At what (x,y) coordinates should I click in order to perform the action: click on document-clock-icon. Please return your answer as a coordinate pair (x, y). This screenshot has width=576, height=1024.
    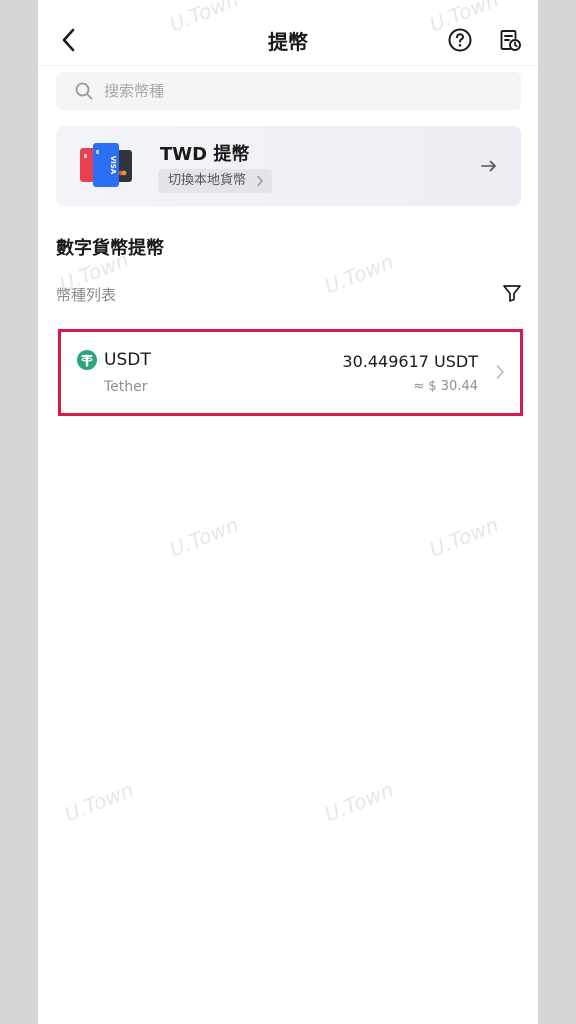
    Looking at the image, I should click on (510, 40).